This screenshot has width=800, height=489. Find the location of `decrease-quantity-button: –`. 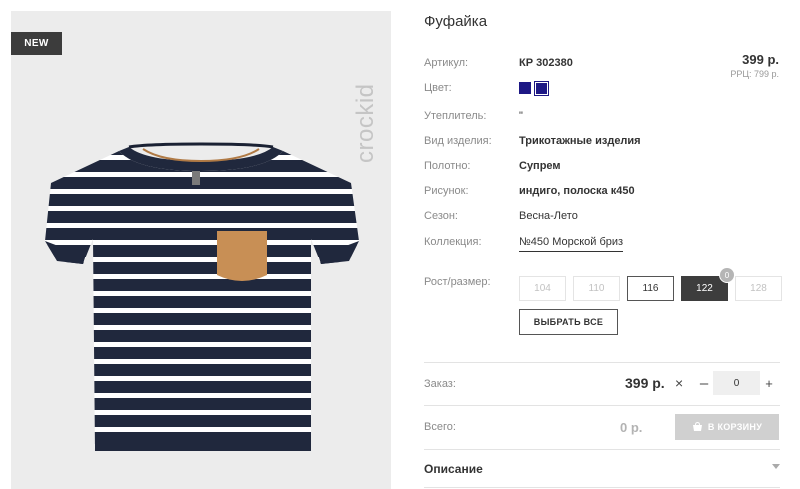

decrease-quantity-button: – is located at coordinates (704, 383).